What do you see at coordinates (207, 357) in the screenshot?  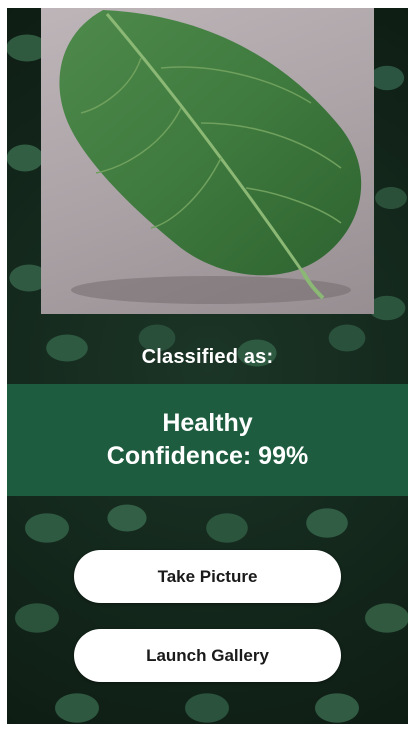 I see `classified-as-label: Classified as:` at bounding box center [207, 357].